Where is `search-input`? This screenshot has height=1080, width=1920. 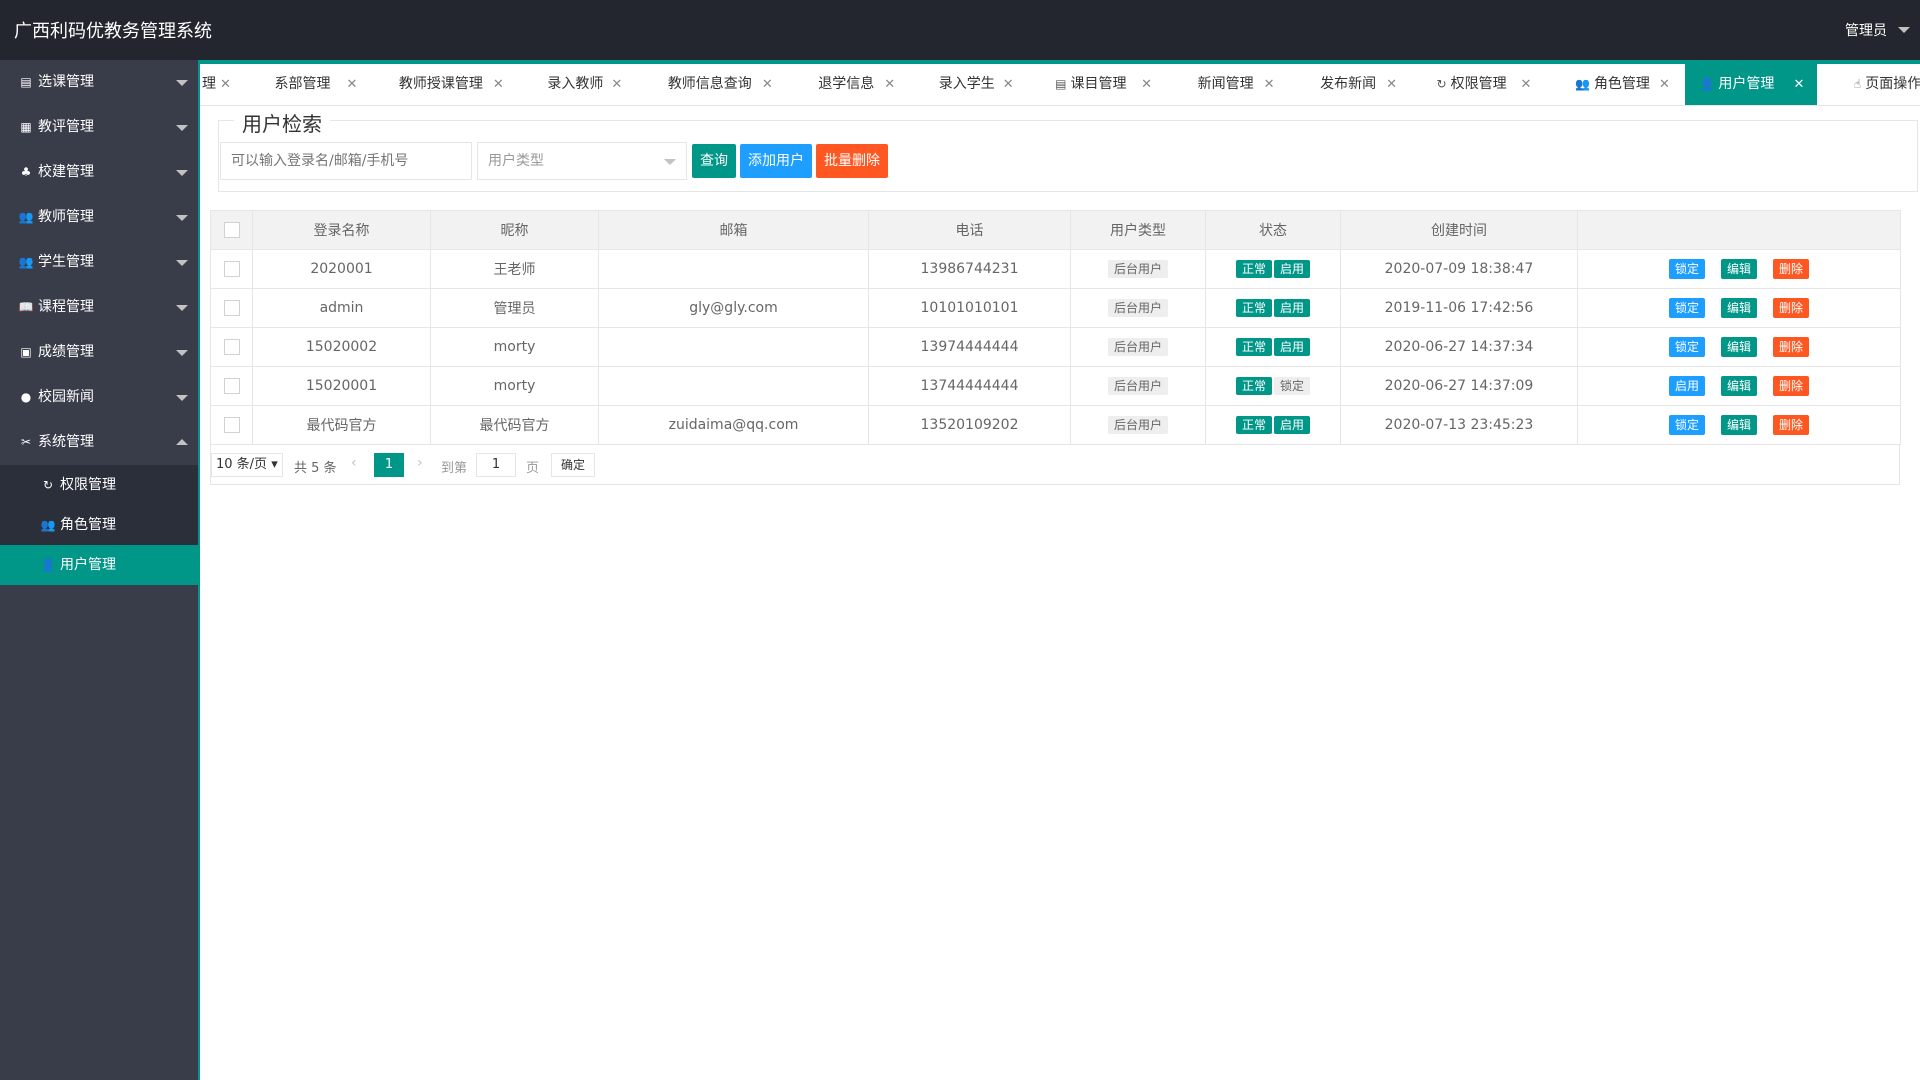
search-input is located at coordinates (346, 161).